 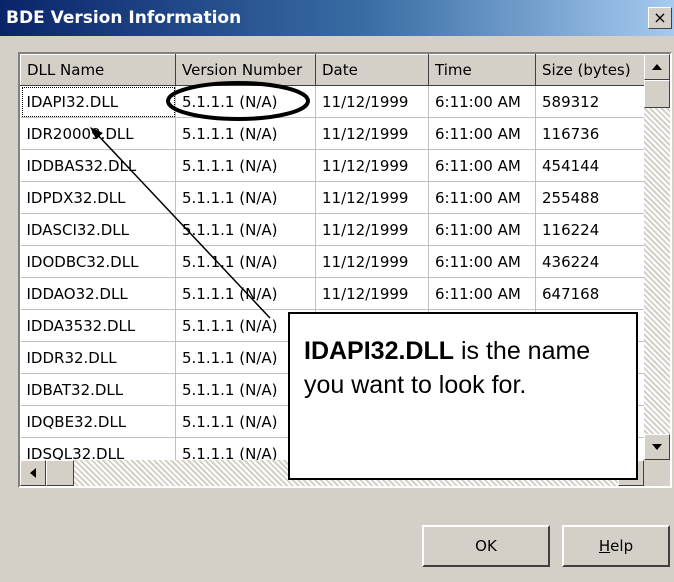 What do you see at coordinates (590, 70) in the screenshot?
I see `column-header-size-bytes: Size (bytes)` at bounding box center [590, 70].